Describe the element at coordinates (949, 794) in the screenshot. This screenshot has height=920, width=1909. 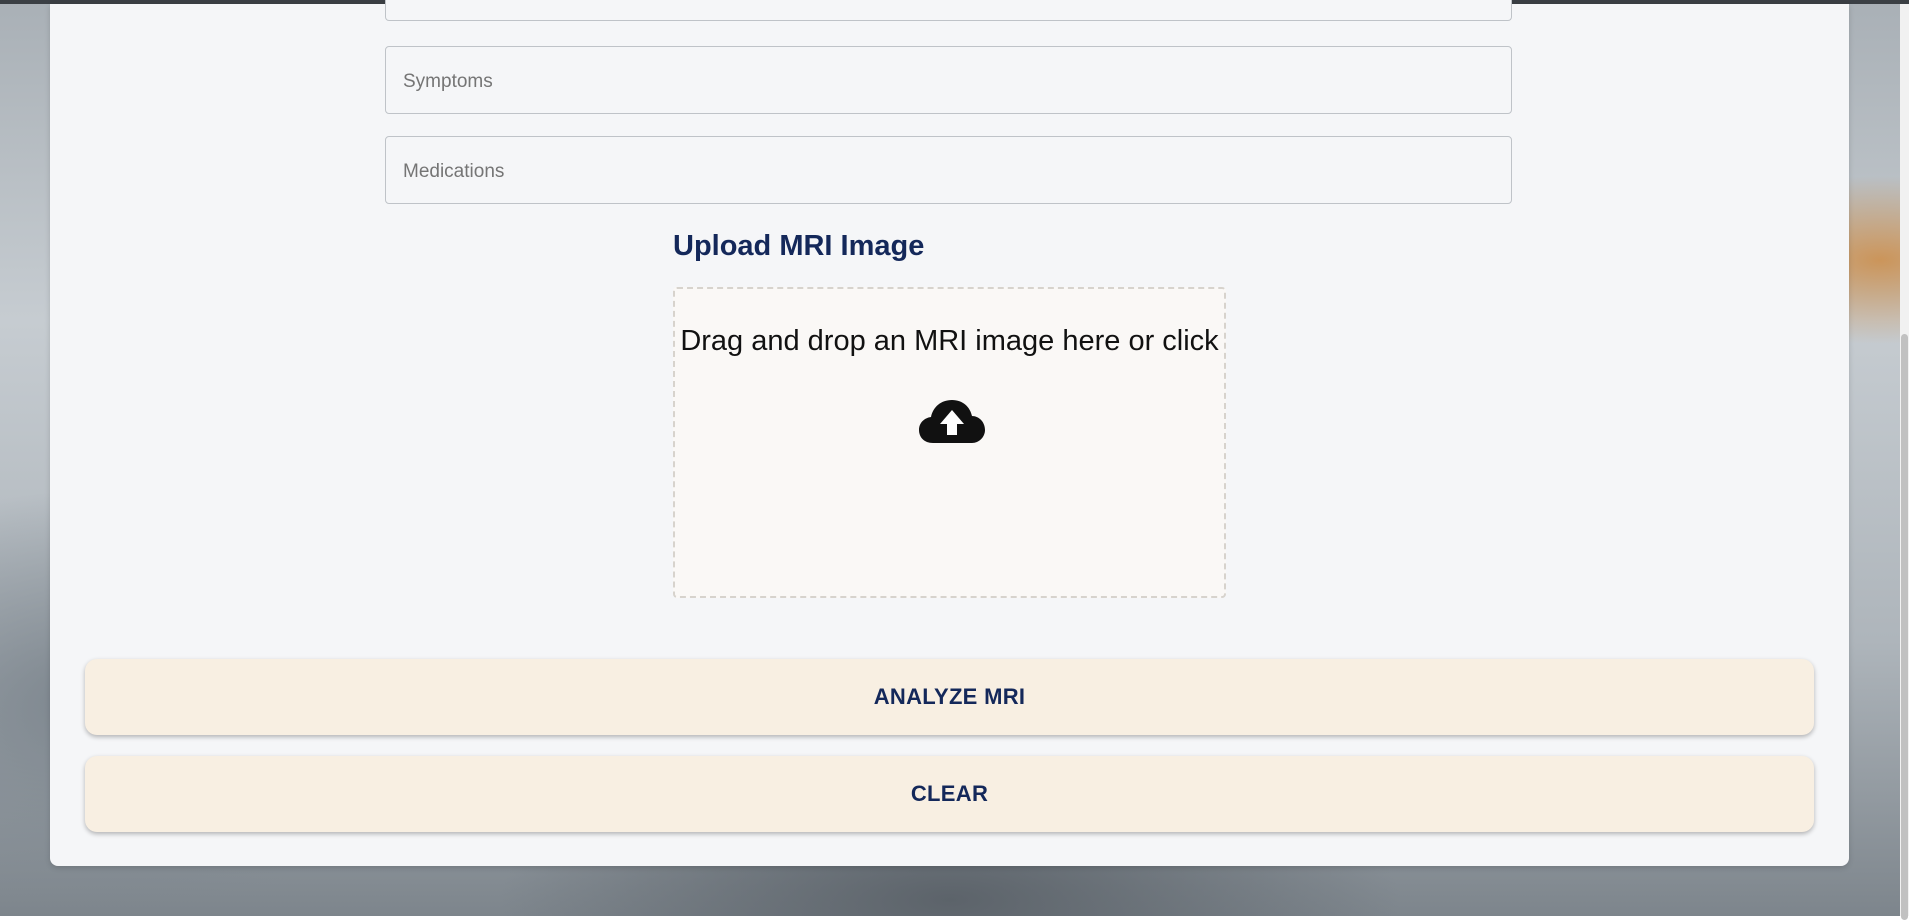
I see `clear-button: CLEAR` at that location.